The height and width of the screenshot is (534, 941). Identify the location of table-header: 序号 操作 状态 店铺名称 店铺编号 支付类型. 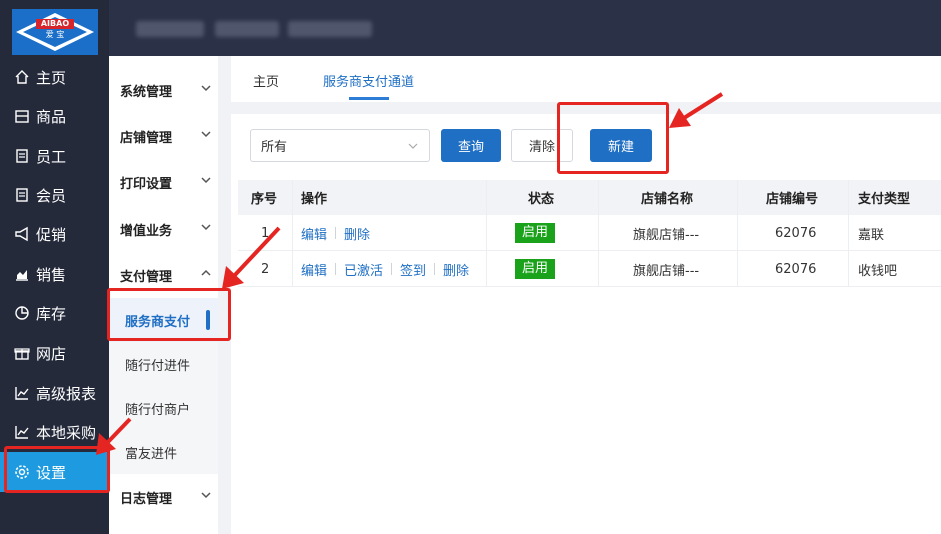
(589, 197).